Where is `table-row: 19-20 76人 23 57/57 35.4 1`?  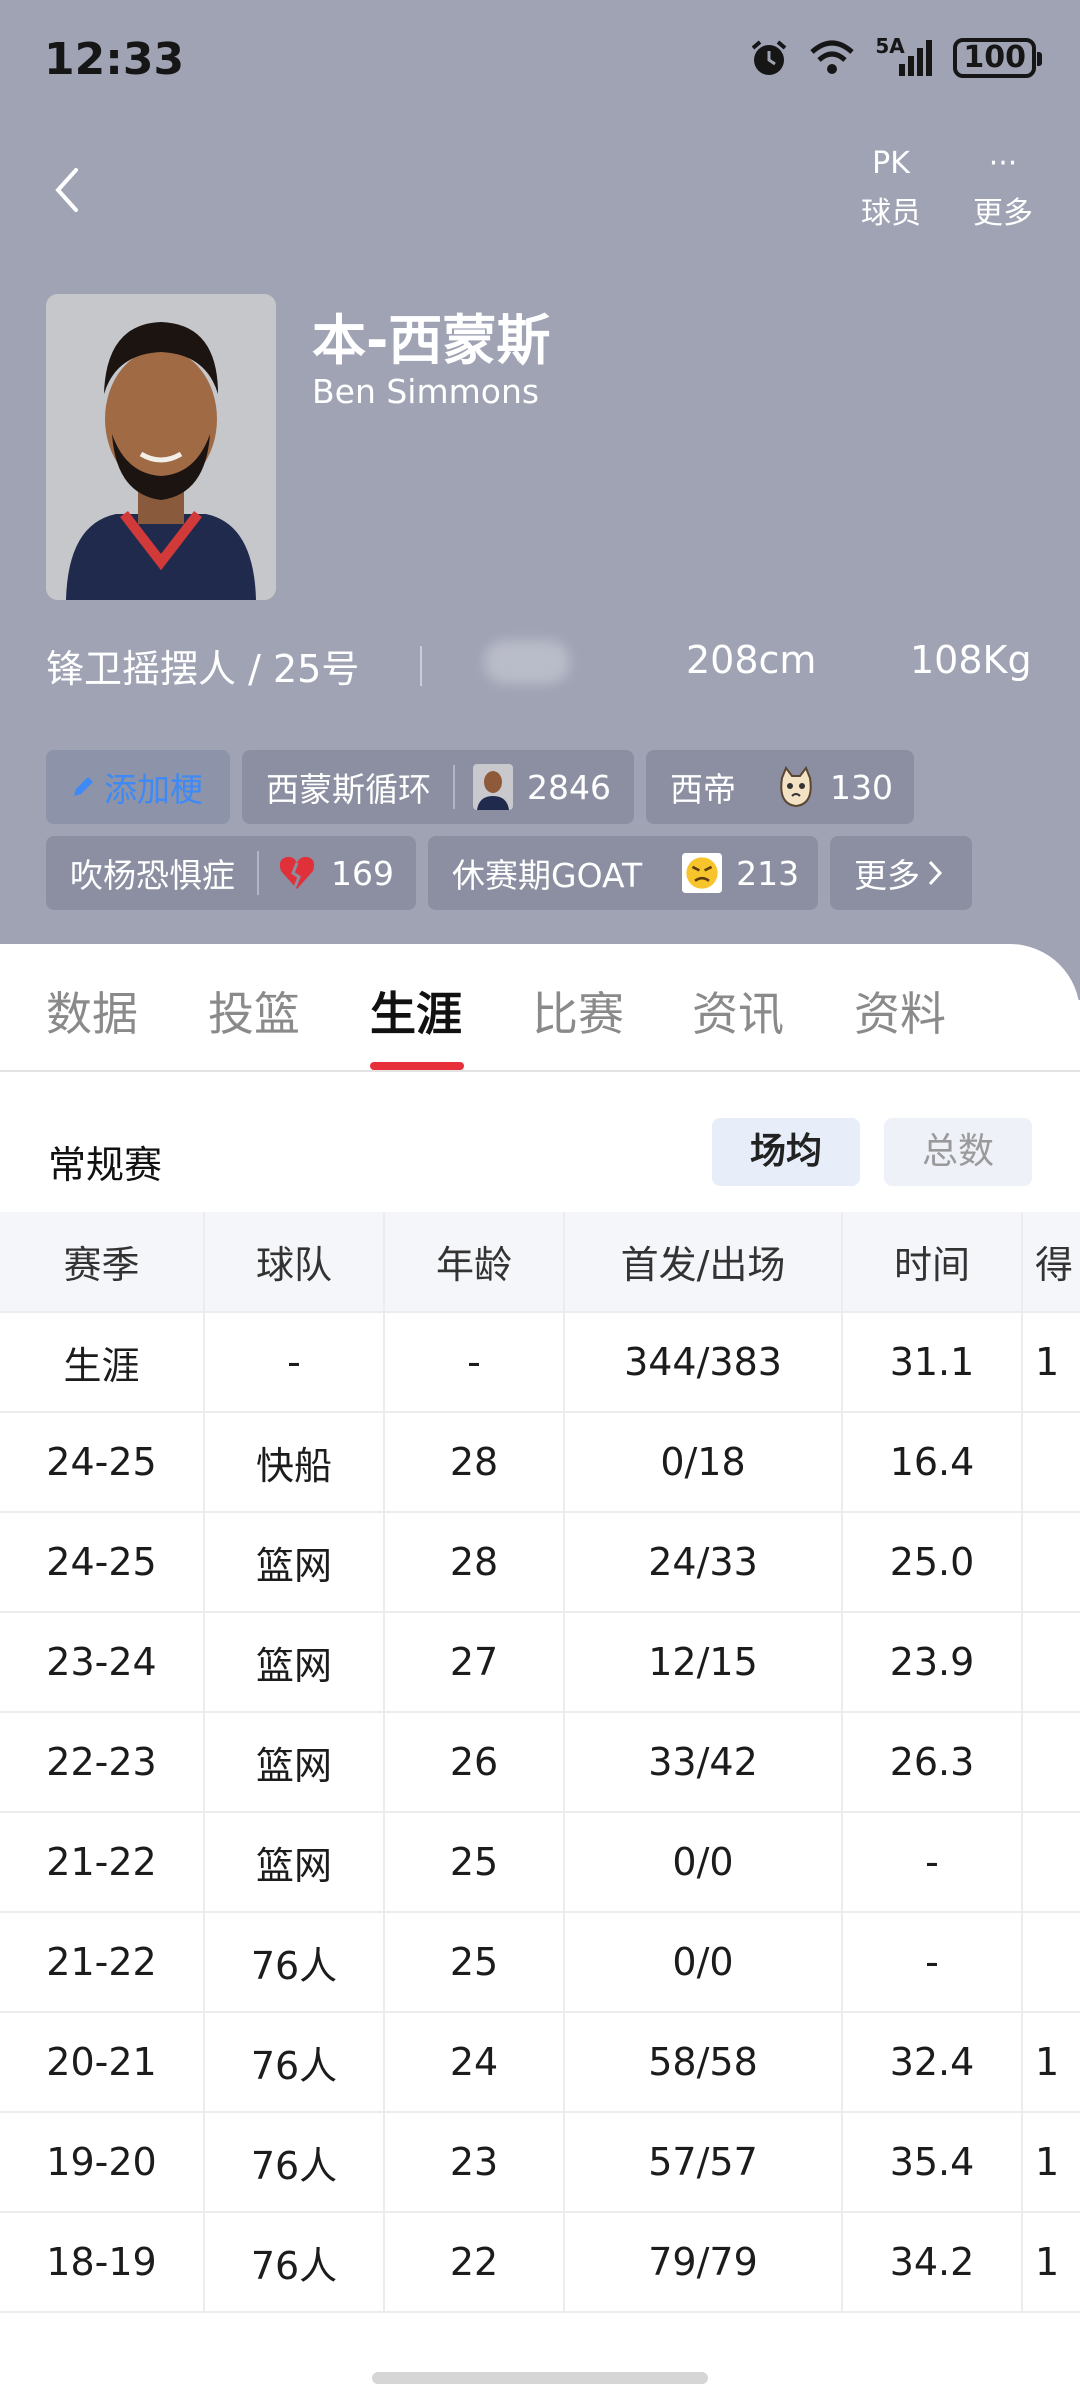
table-row: 19-20 76人 23 57/57 35.4 1 is located at coordinates (540, 2162).